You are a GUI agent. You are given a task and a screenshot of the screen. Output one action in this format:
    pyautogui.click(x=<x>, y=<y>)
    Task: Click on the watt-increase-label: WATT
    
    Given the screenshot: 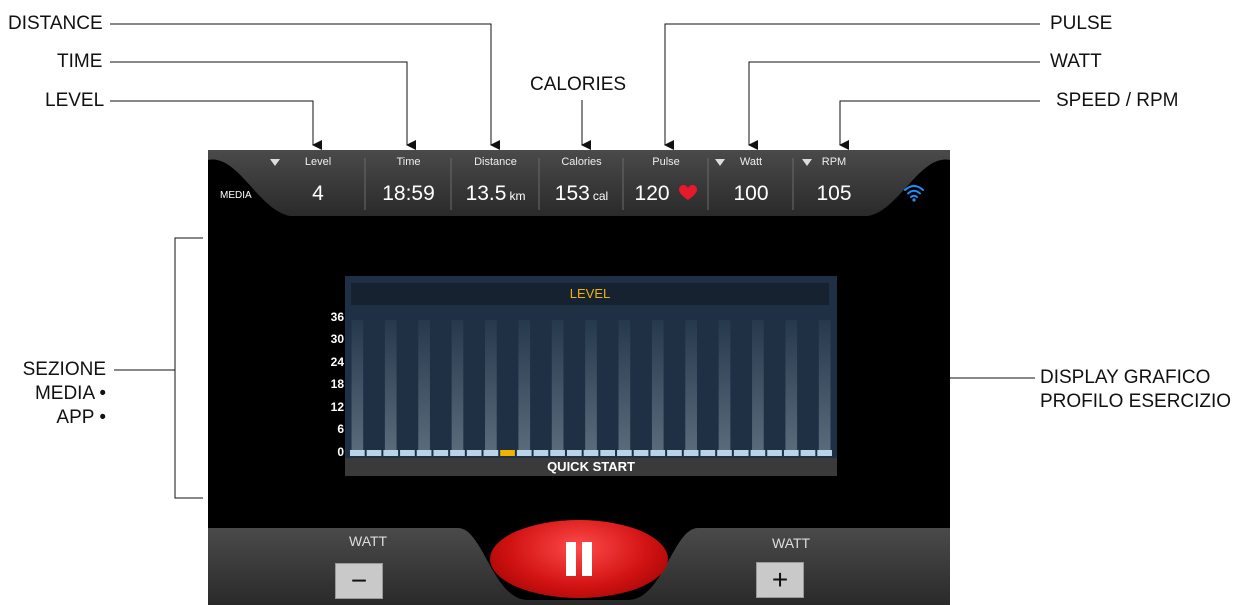 What is the action you would take?
    pyautogui.click(x=791, y=543)
    